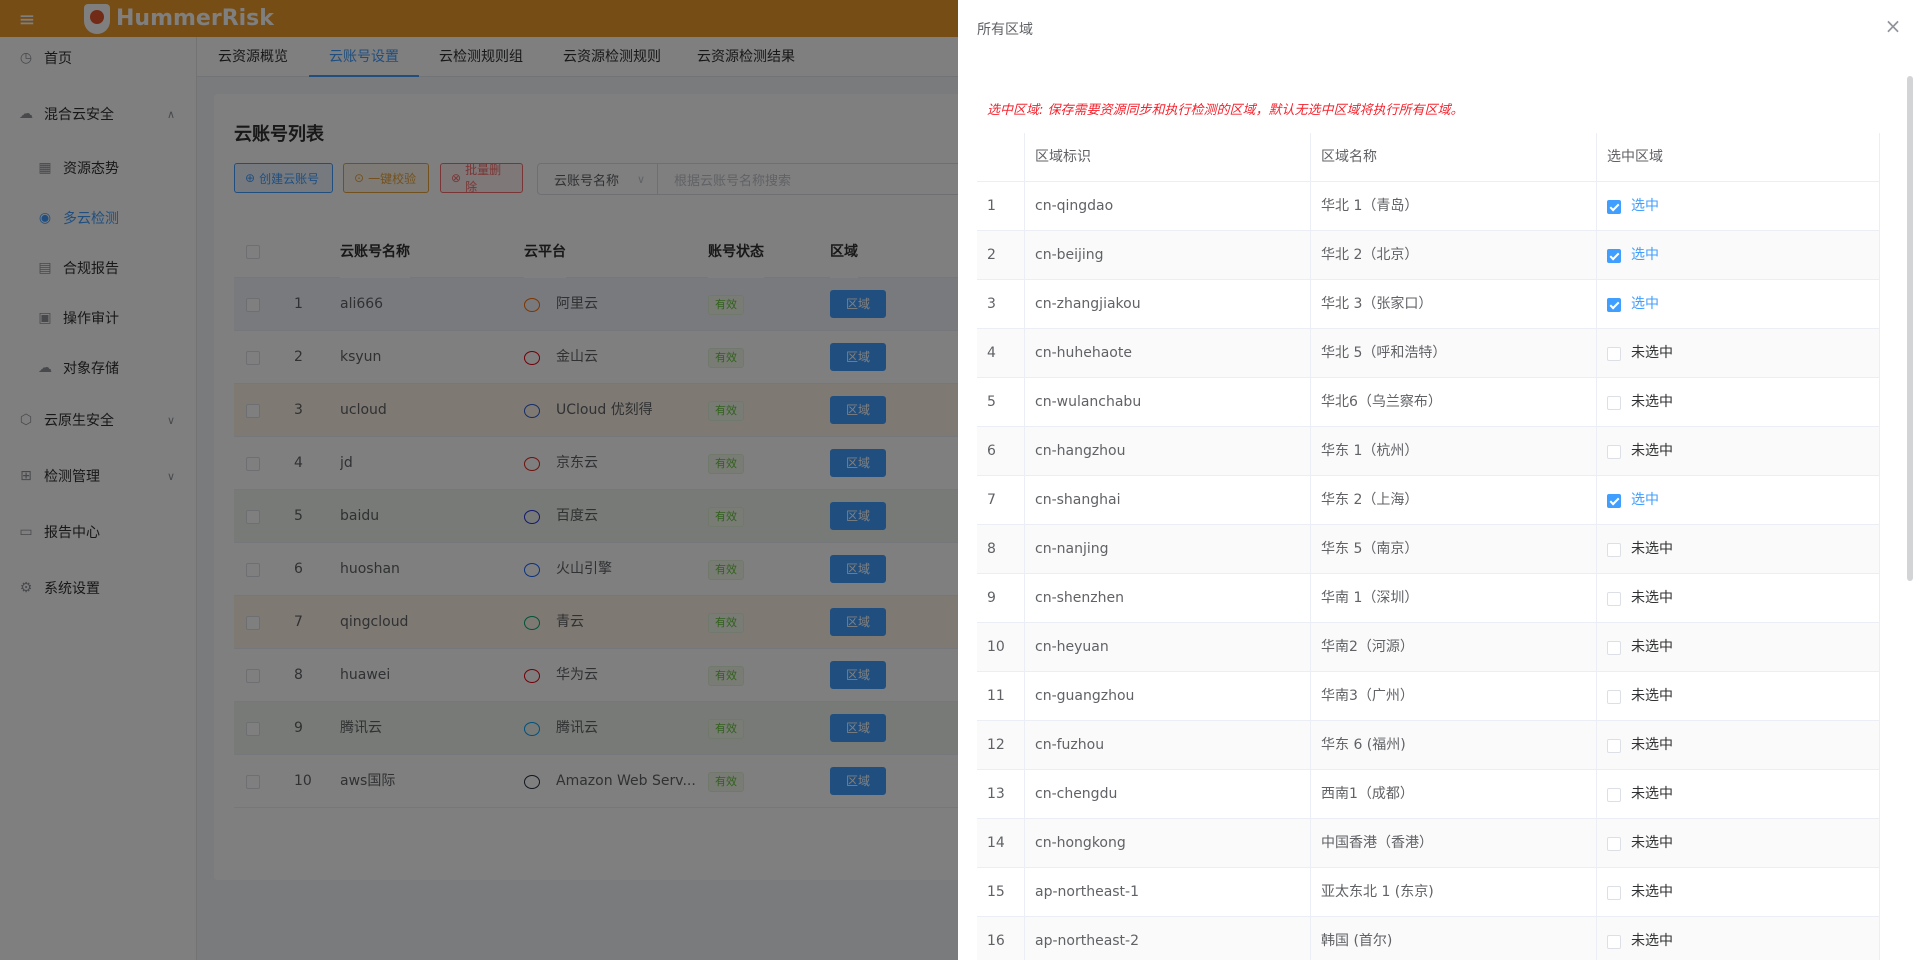 The height and width of the screenshot is (960, 1916). What do you see at coordinates (1893, 26) in the screenshot?
I see `close-icon: ×` at bounding box center [1893, 26].